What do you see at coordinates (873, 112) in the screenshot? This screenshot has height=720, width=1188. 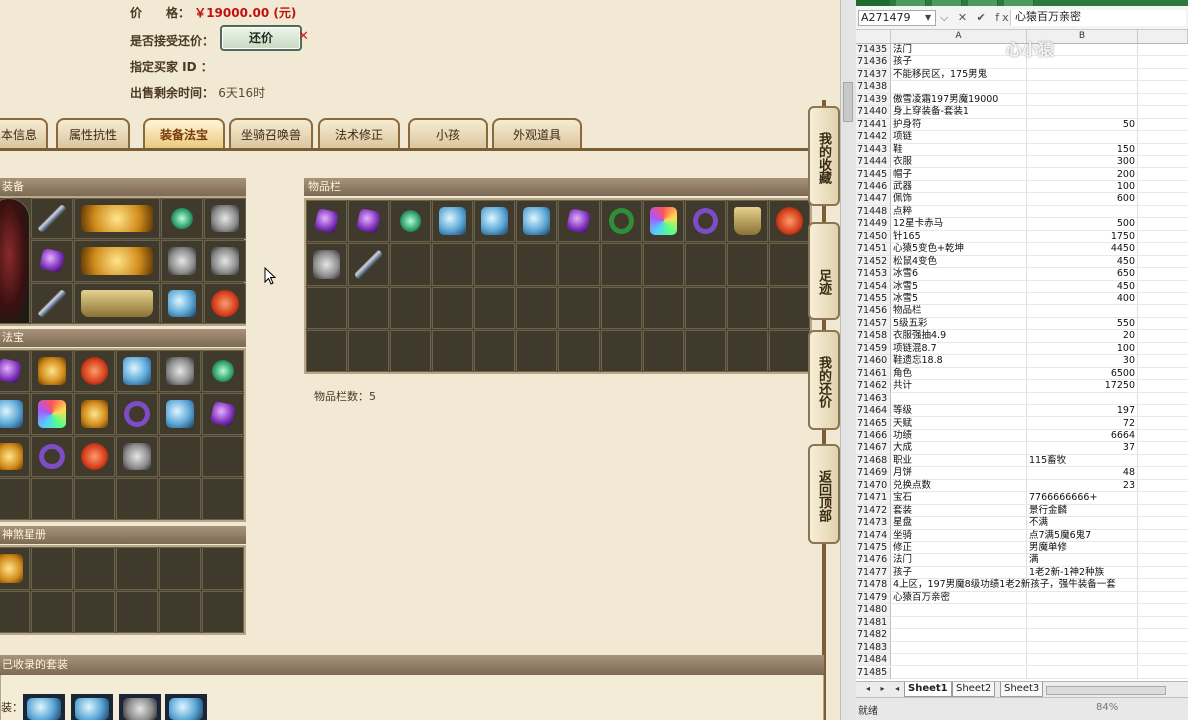 I see `row-number: 71440` at bounding box center [873, 112].